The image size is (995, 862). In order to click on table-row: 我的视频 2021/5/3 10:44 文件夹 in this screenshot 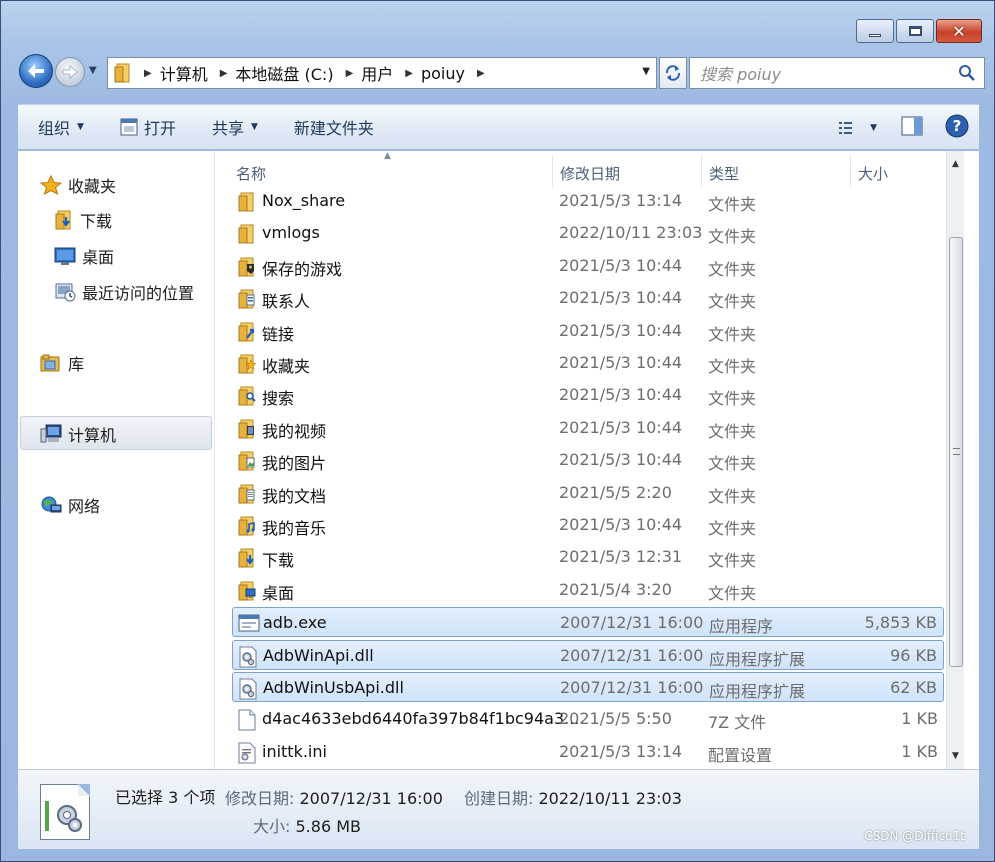, I will do `click(588, 428)`.